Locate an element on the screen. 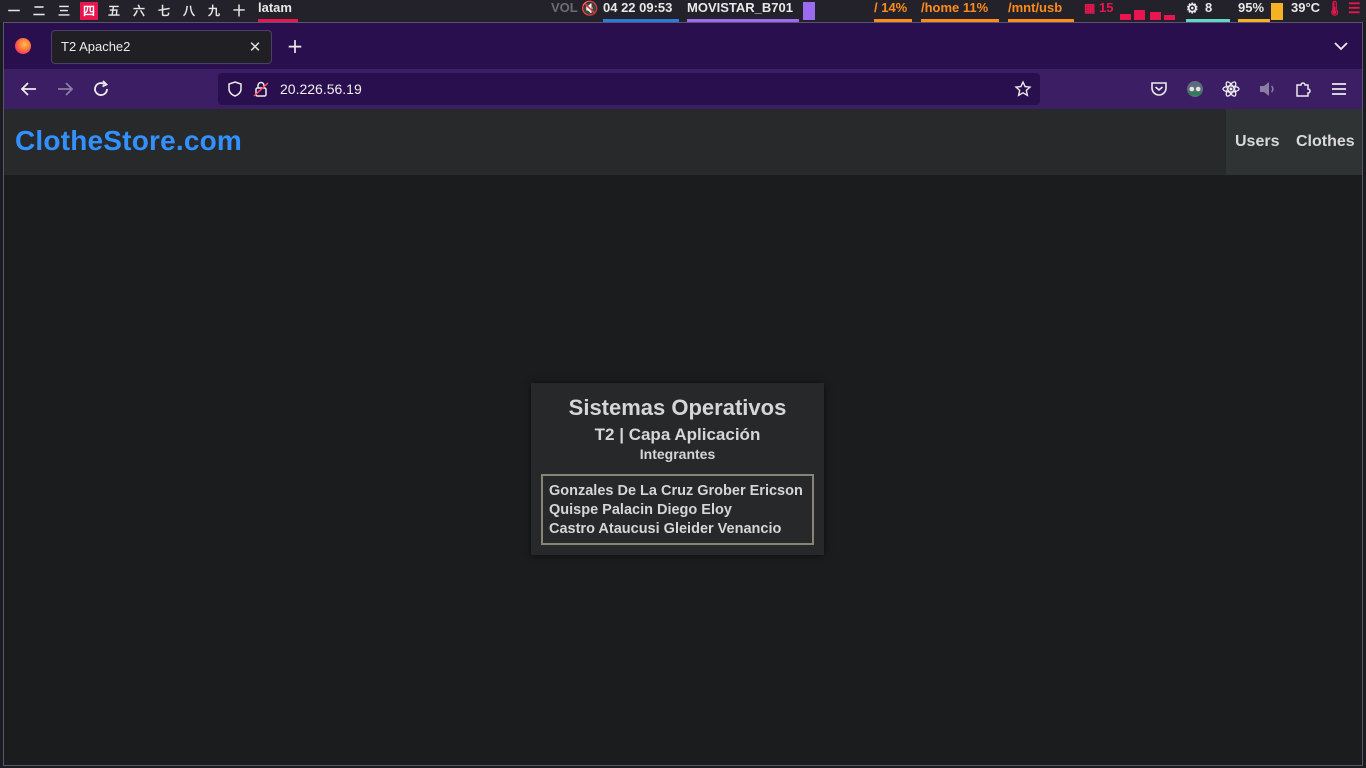 The width and height of the screenshot is (1366, 768). card-subtitle: T2 | Capa Aplicación is located at coordinates (677, 434).